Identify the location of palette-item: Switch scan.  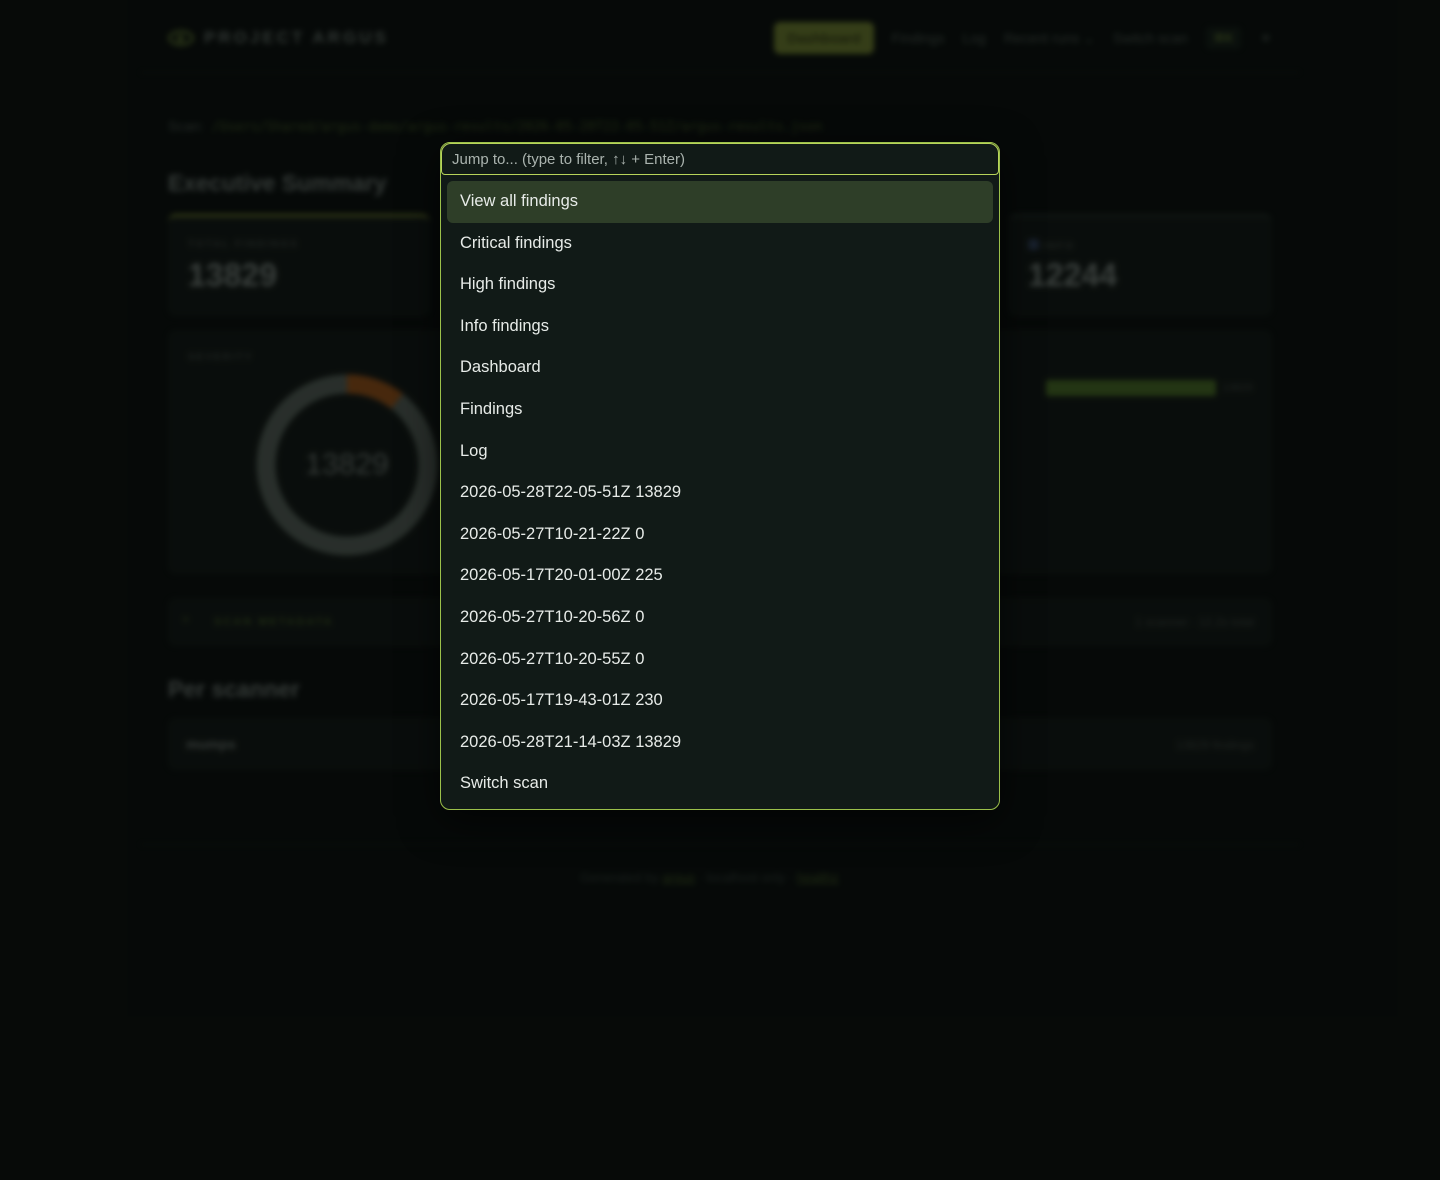
(720, 784).